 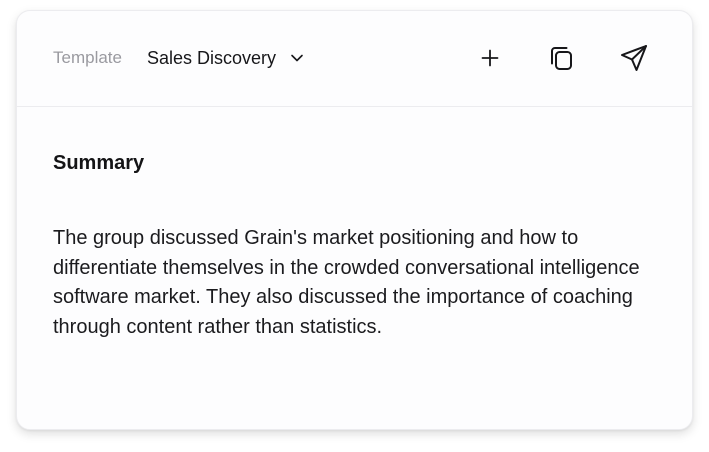 What do you see at coordinates (297, 58) in the screenshot?
I see `chevron-down-icon` at bounding box center [297, 58].